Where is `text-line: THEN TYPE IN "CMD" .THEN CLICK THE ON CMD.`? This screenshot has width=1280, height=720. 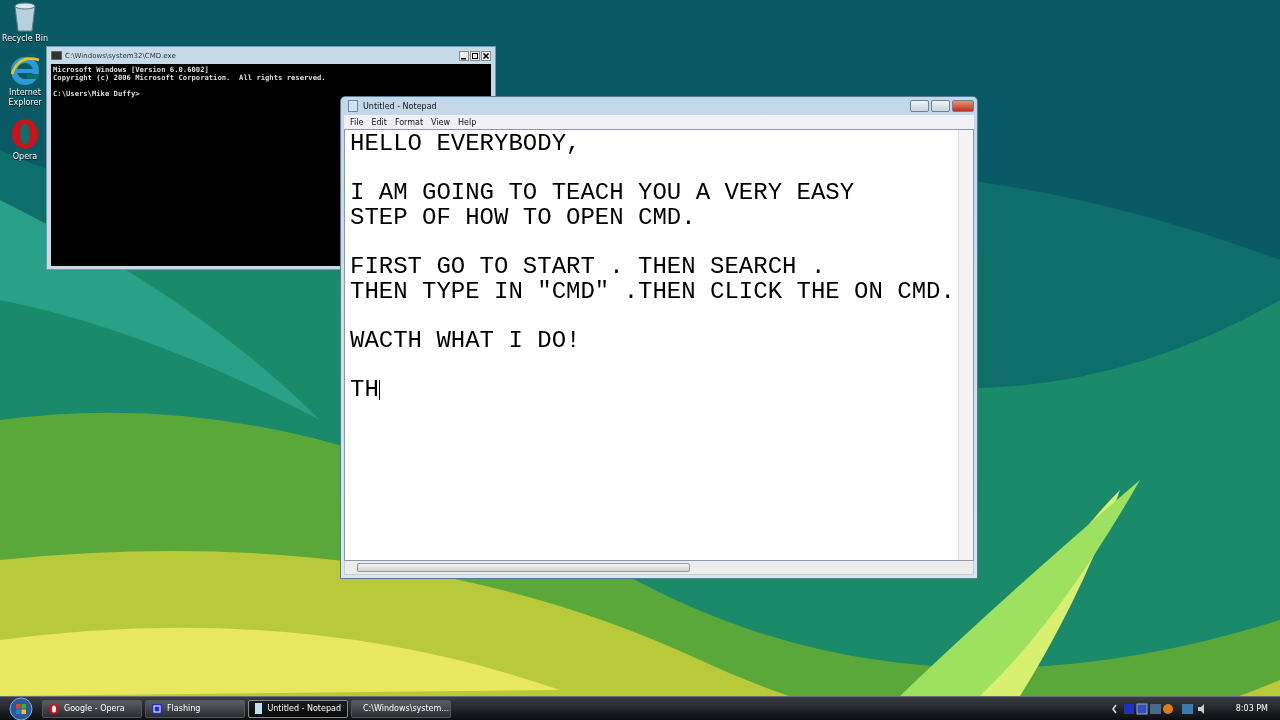 text-line: THEN TYPE IN "CMD" .THEN CLICK THE ON CMD. is located at coordinates (652, 292).